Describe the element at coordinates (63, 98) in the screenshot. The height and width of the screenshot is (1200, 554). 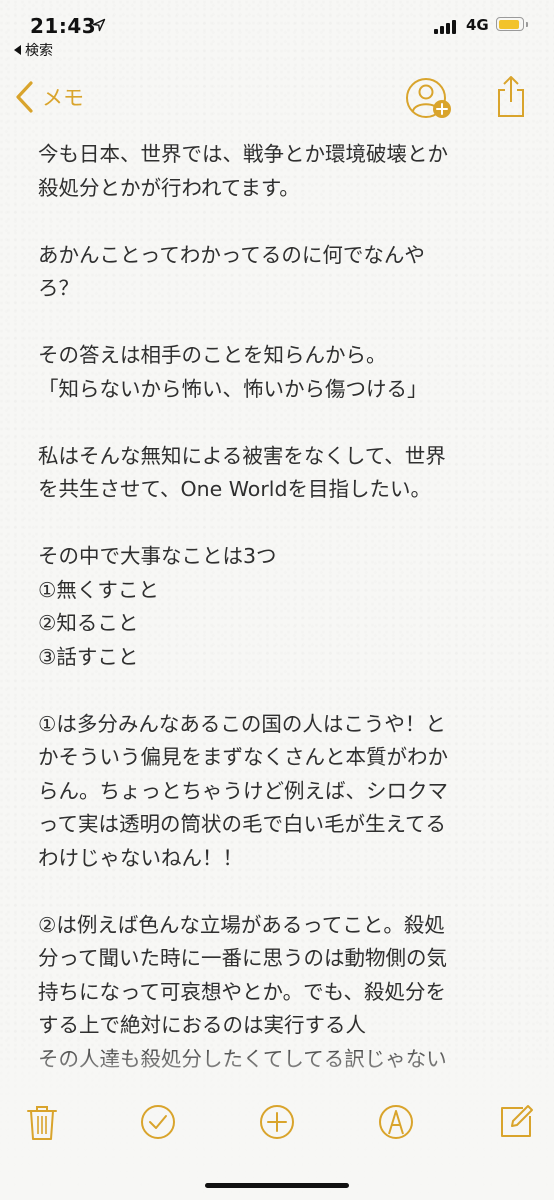
I see `back-label: メモ` at that location.